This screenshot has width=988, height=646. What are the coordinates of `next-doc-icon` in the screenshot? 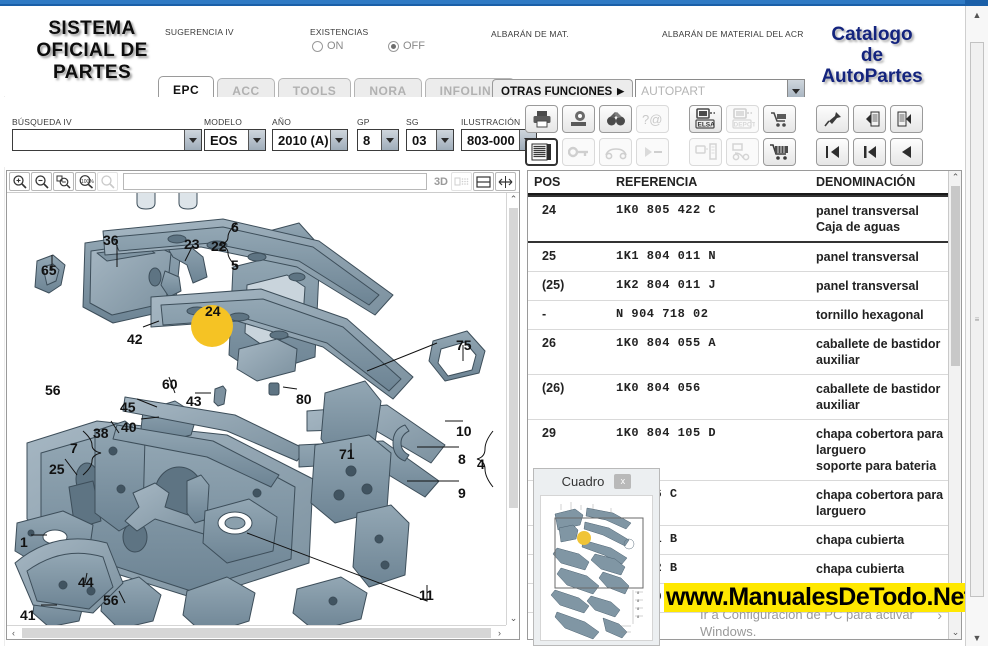 It's located at (906, 119).